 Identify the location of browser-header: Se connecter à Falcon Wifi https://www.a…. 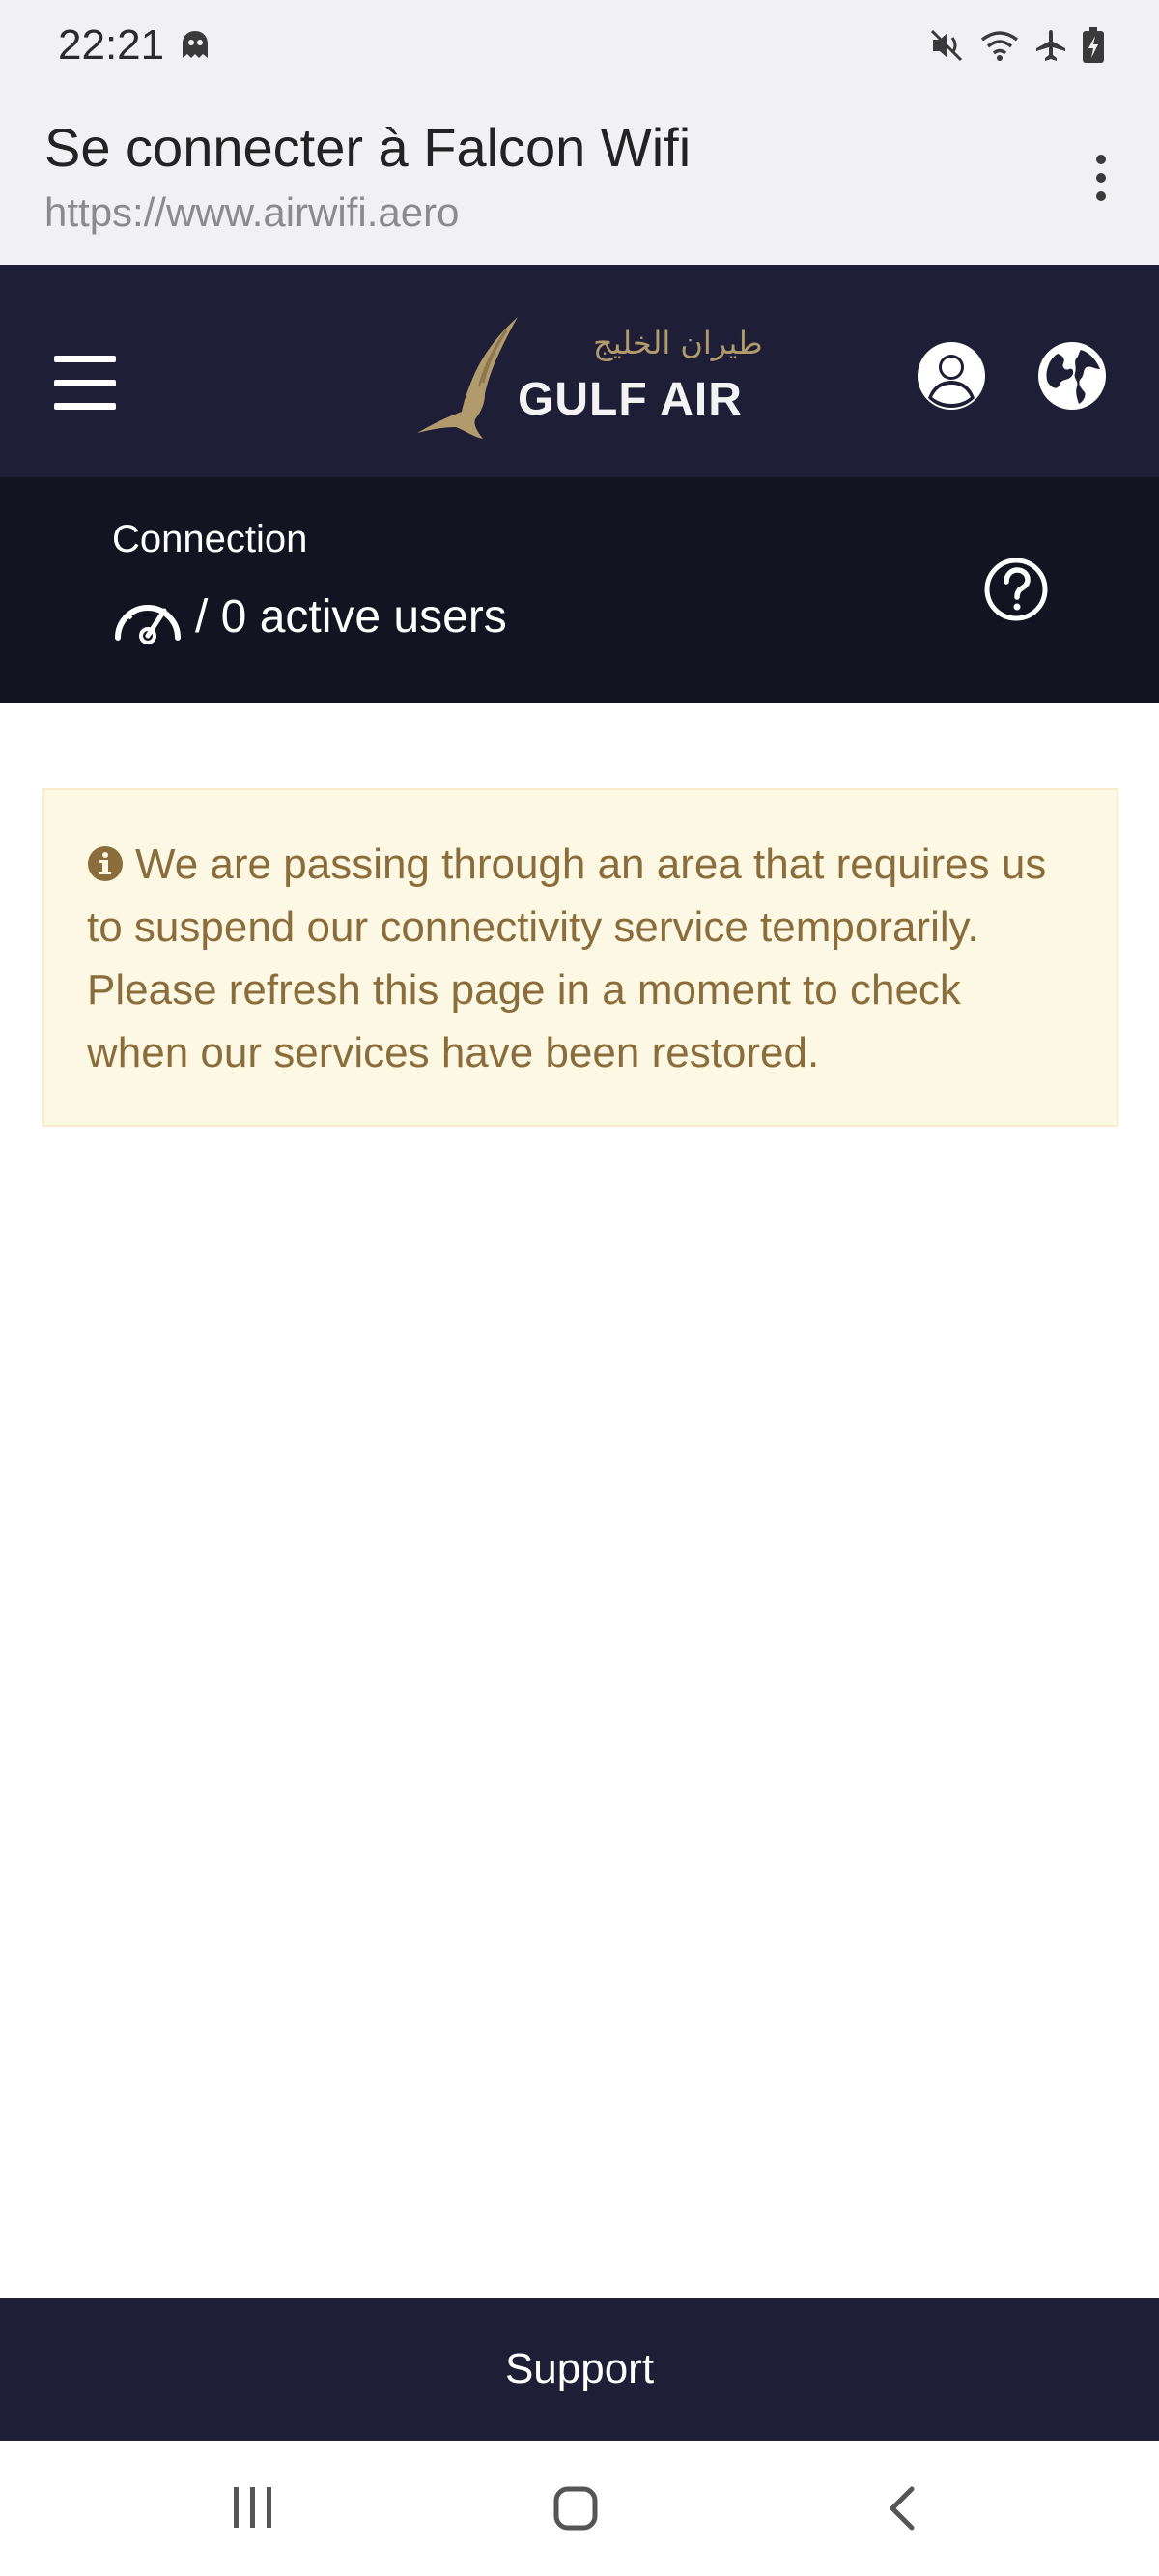
(579, 179).